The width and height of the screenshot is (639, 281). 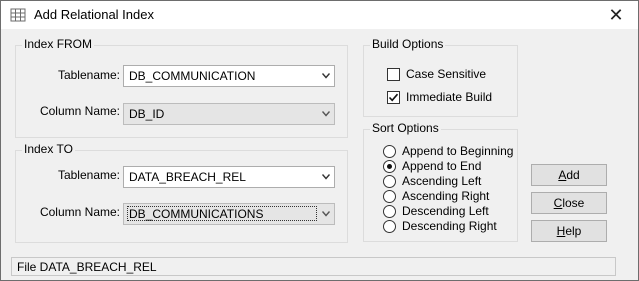 I want to click on close-button-label: lose, so click(x=573, y=203).